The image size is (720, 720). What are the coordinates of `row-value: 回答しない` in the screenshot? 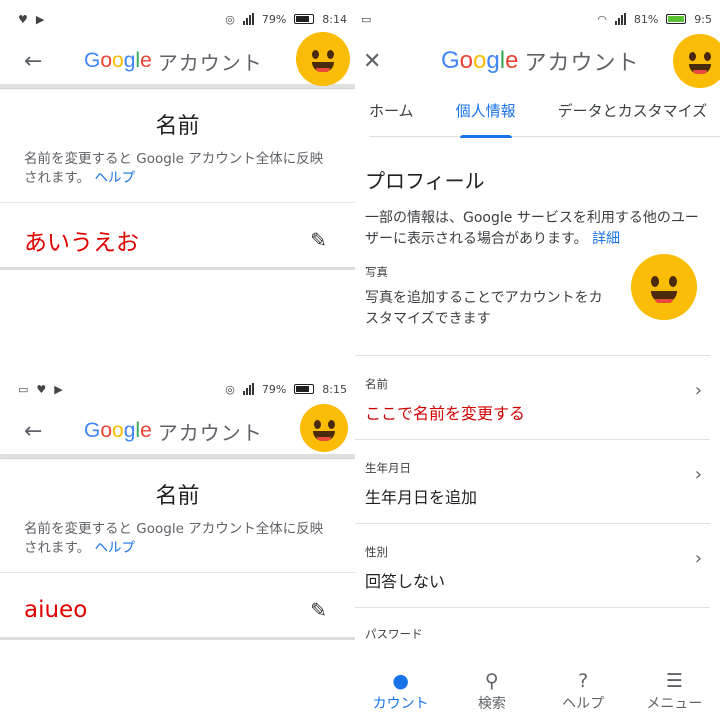 It's located at (405, 581).